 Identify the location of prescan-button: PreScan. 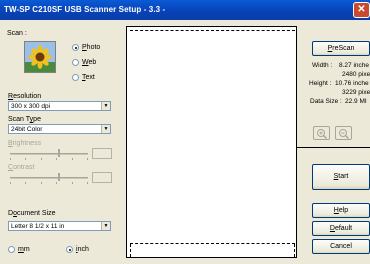
(341, 48).